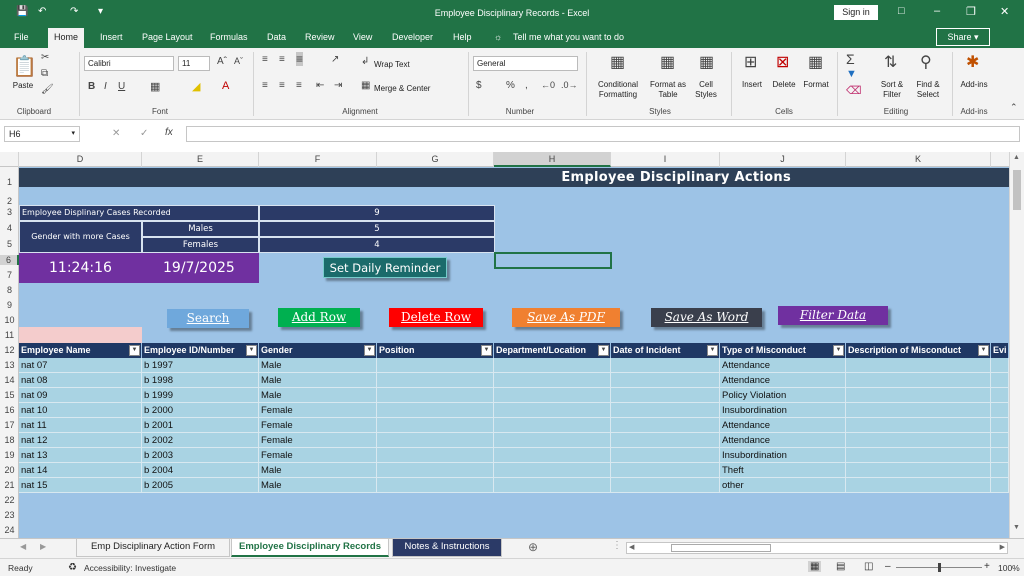 The width and height of the screenshot is (1024, 576). I want to click on find-select-button: Find & Select, so click(928, 90).